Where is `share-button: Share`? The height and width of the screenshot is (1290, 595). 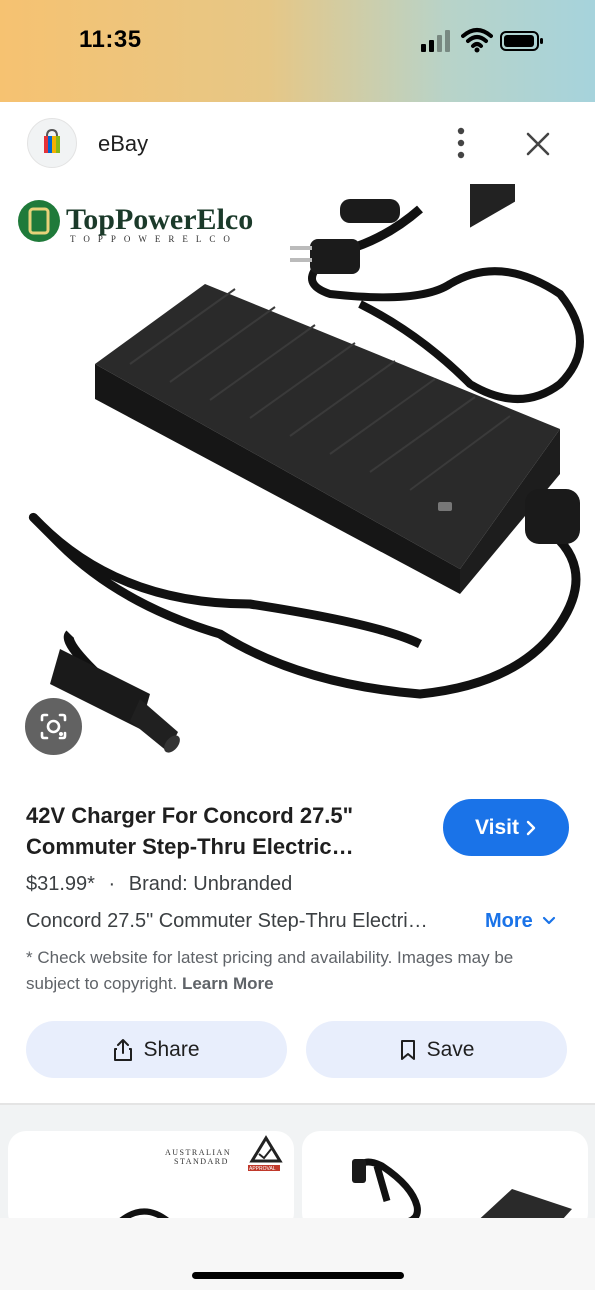
share-button: Share is located at coordinates (156, 1049).